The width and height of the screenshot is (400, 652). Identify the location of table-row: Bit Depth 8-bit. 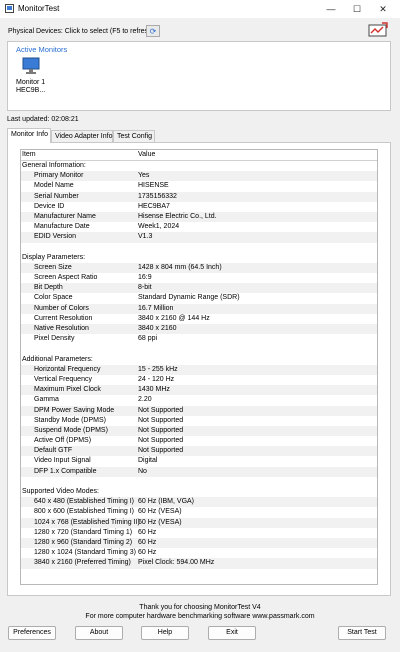
(199, 288).